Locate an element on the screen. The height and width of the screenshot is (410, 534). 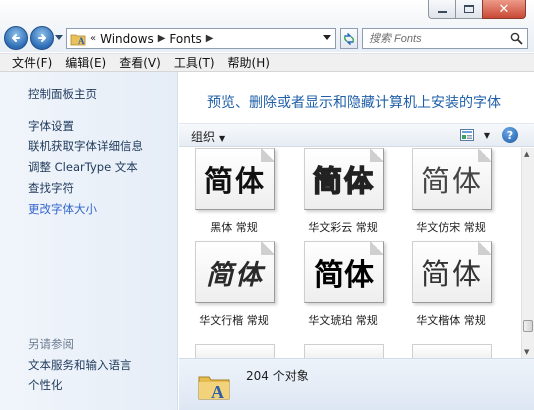
organize-label: 组织 is located at coordinates (203, 137).